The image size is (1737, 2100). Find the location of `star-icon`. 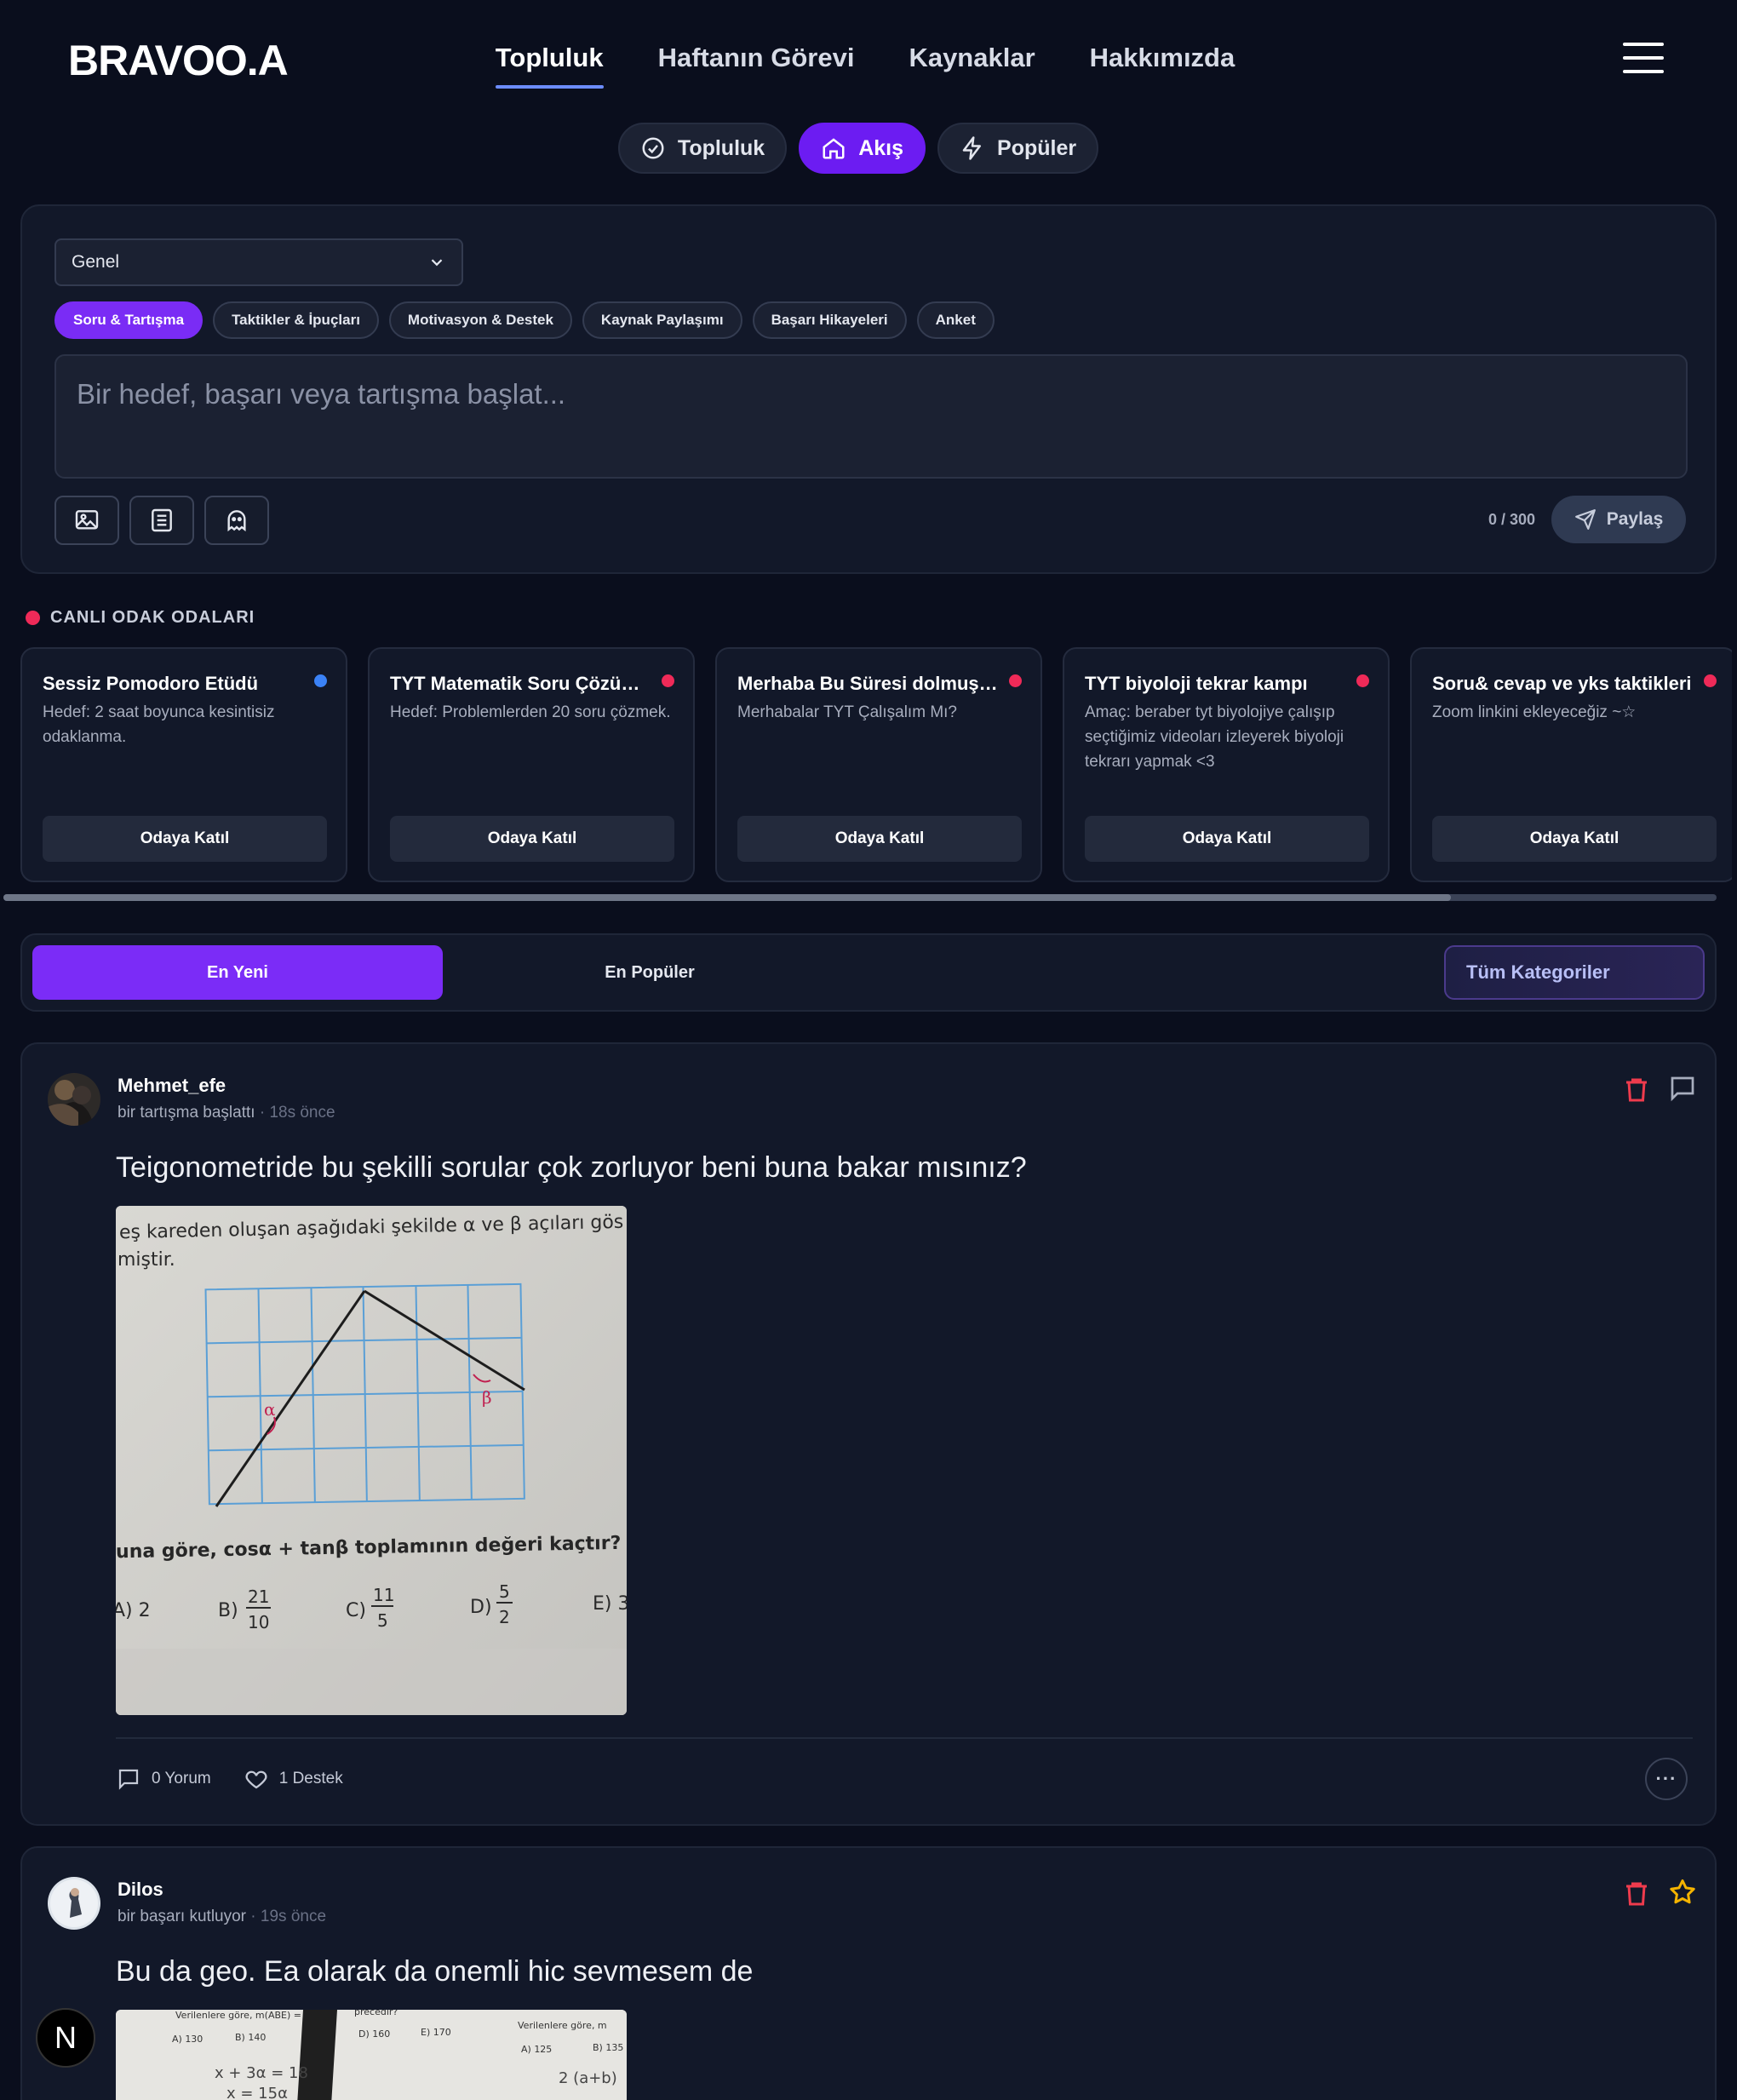

star-icon is located at coordinates (1682, 1892).